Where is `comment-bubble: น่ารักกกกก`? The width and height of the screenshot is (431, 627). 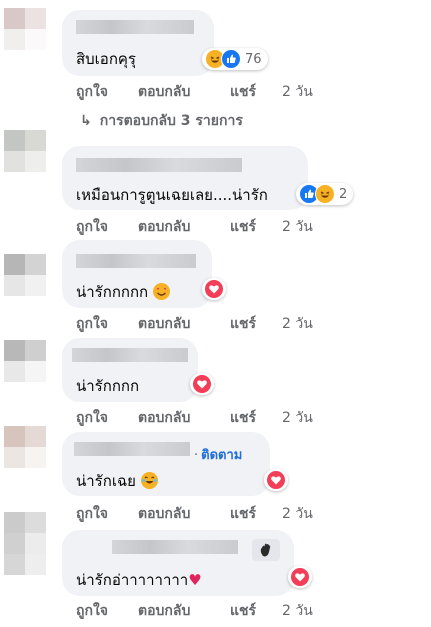
comment-bubble: น่ารักกกกก is located at coordinates (137, 274).